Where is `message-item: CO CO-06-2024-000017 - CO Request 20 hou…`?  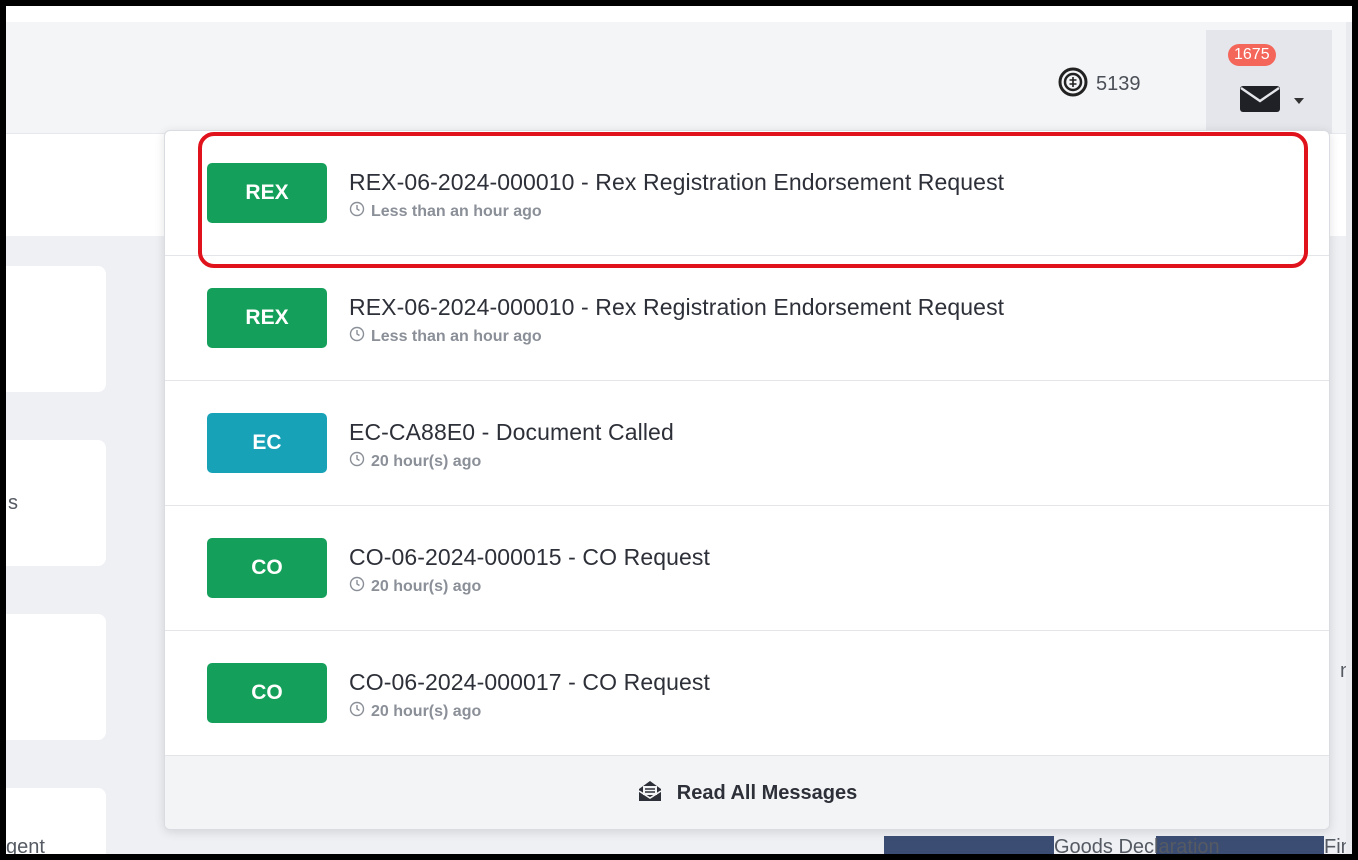
message-item: CO CO-06-2024-000017 - CO Request 20 hou… is located at coordinates (747, 693).